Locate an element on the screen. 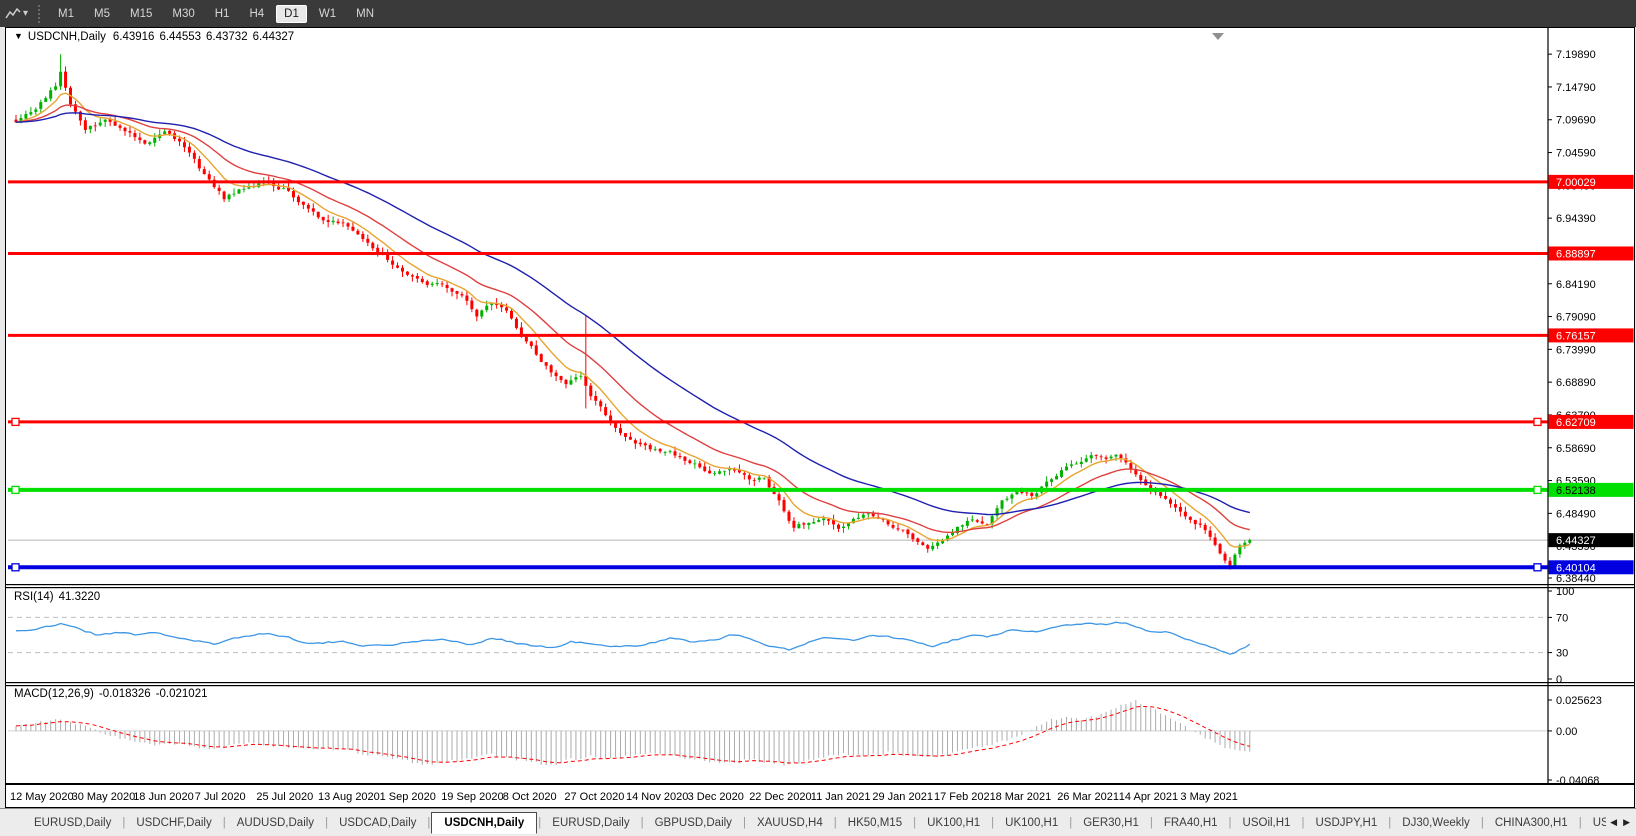 The height and width of the screenshot is (836, 1636). symbol-tab-hk50-m15: HK50,M15 is located at coordinates (875, 823).